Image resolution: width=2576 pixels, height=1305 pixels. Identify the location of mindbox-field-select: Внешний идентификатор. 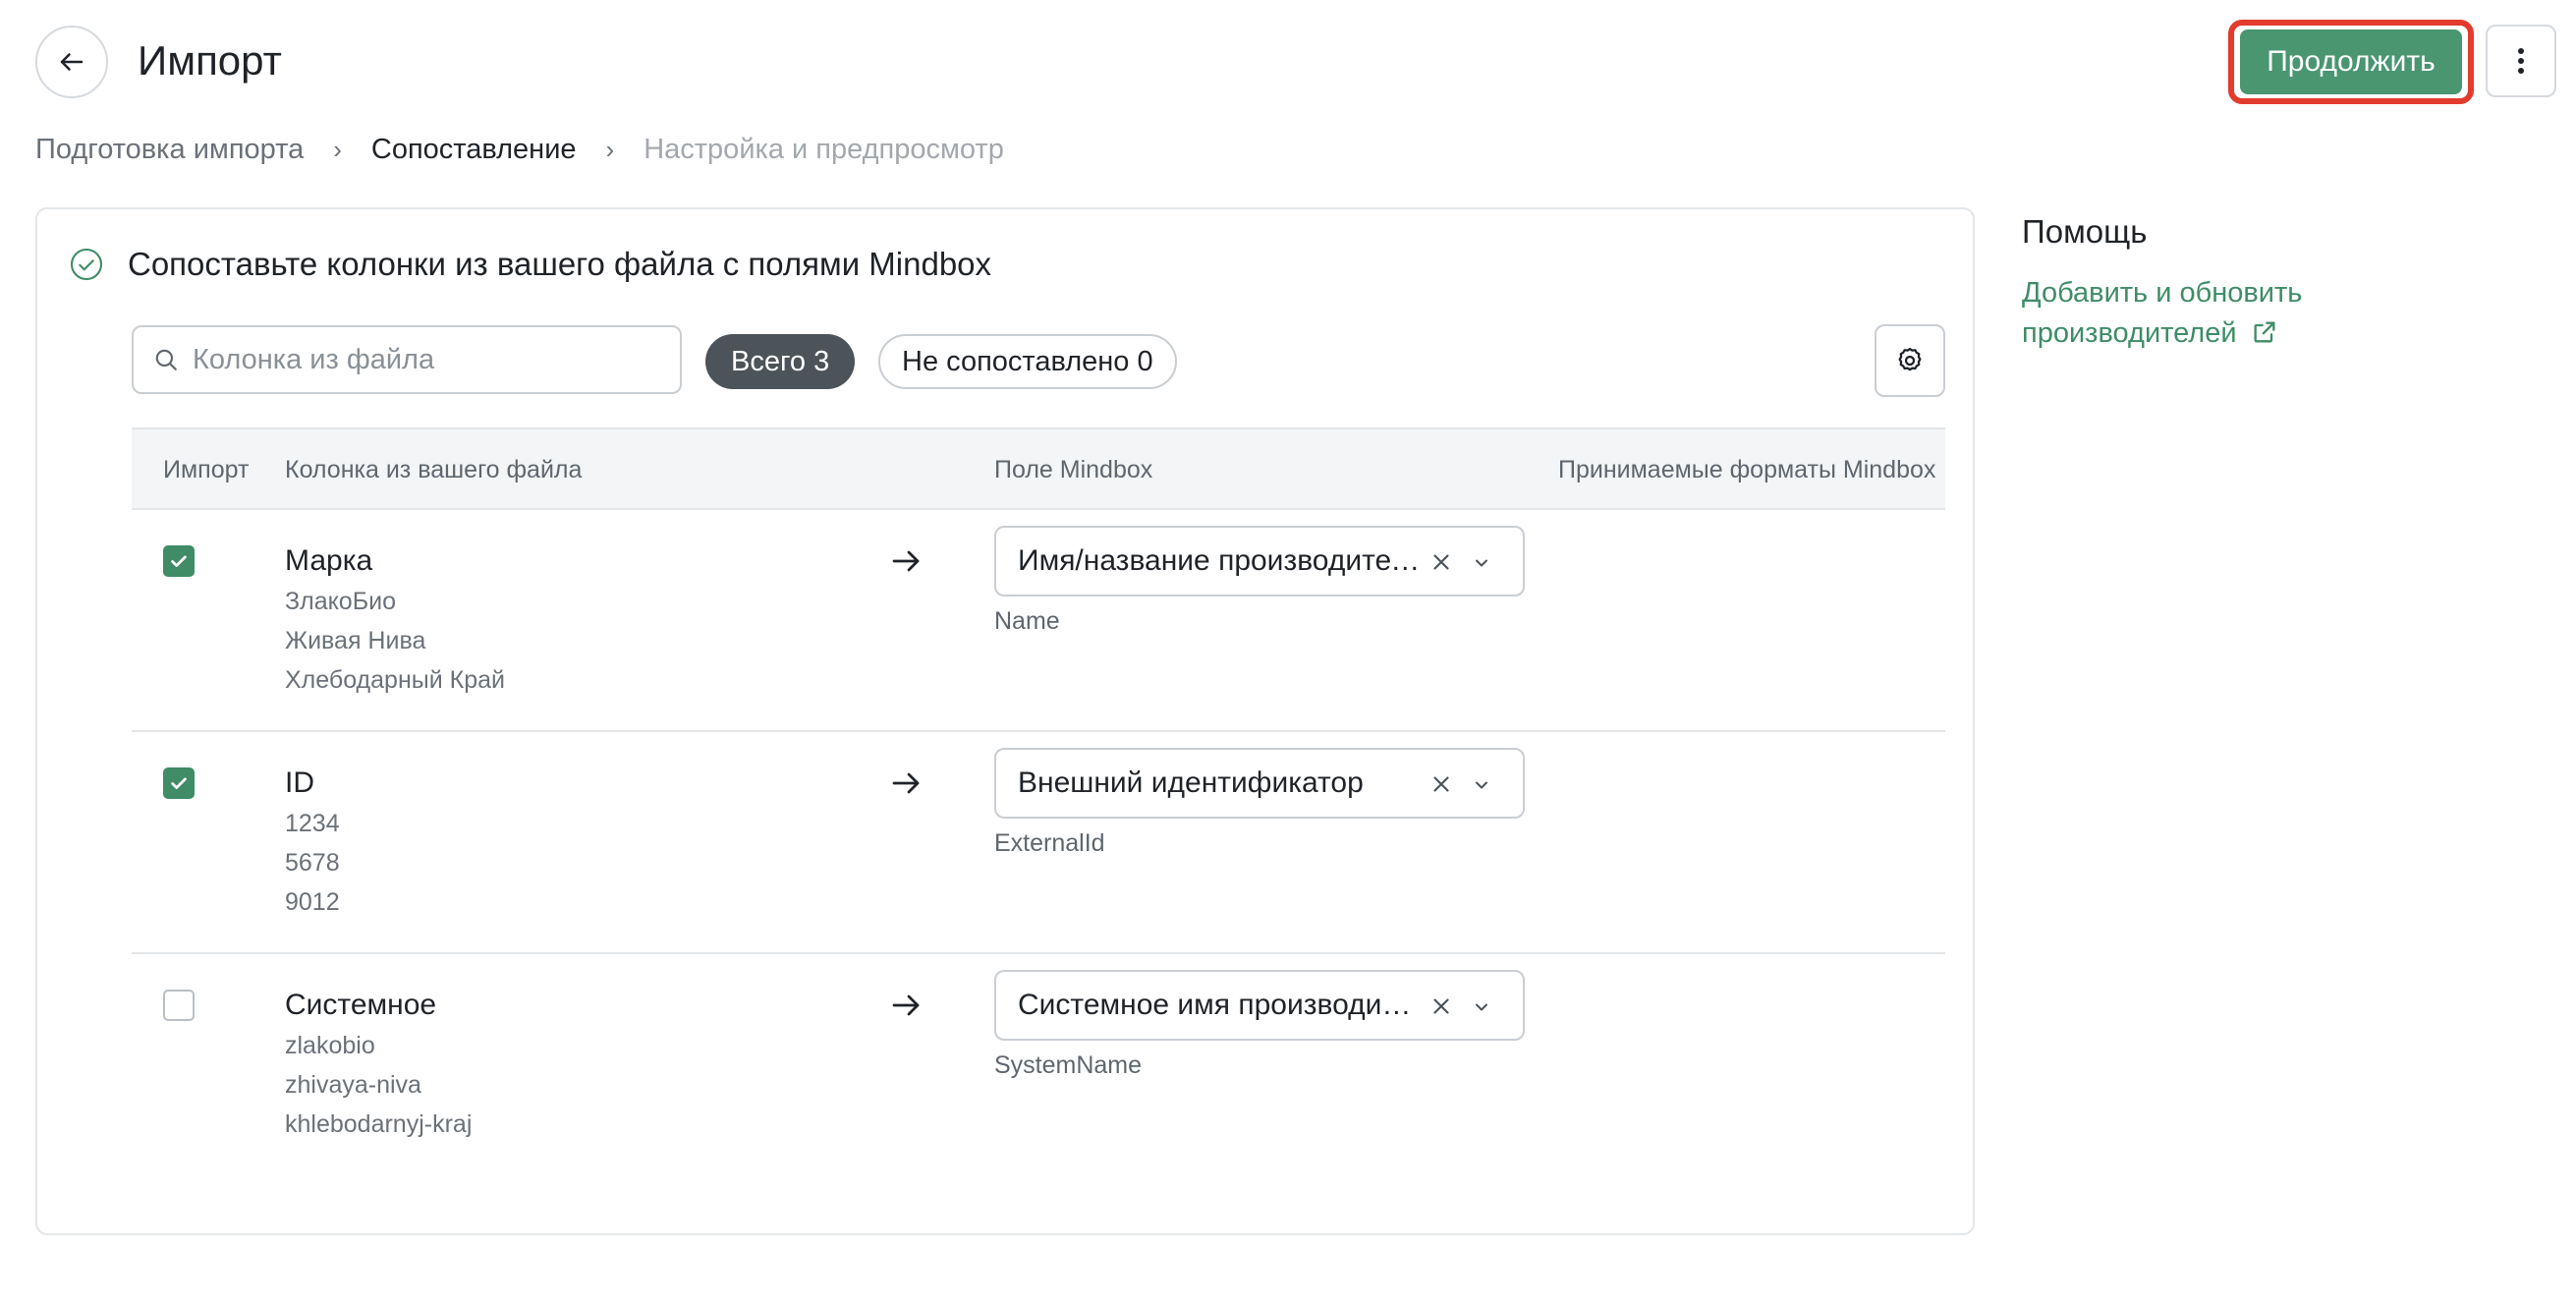
(1259, 784).